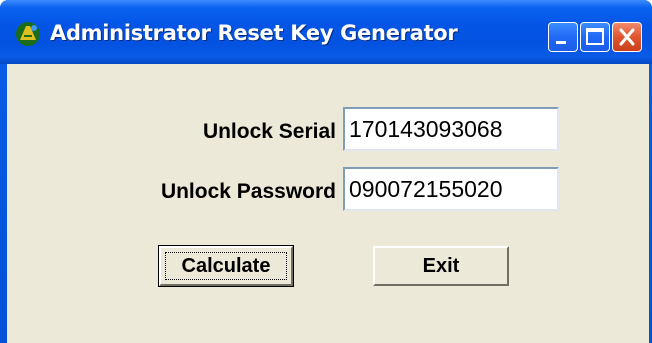 The image size is (652, 343). What do you see at coordinates (248, 191) in the screenshot?
I see `unlock-password-label: Unlock Password` at bounding box center [248, 191].